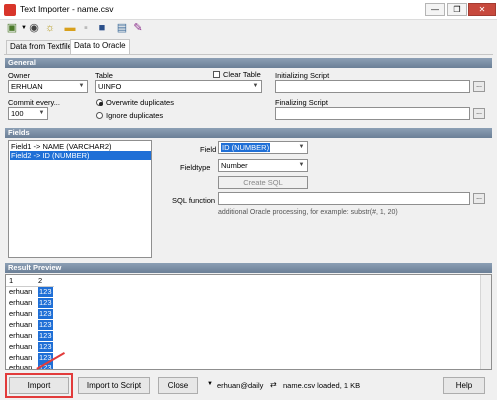  I want to click on table-value: UINFO, so click(110, 86).